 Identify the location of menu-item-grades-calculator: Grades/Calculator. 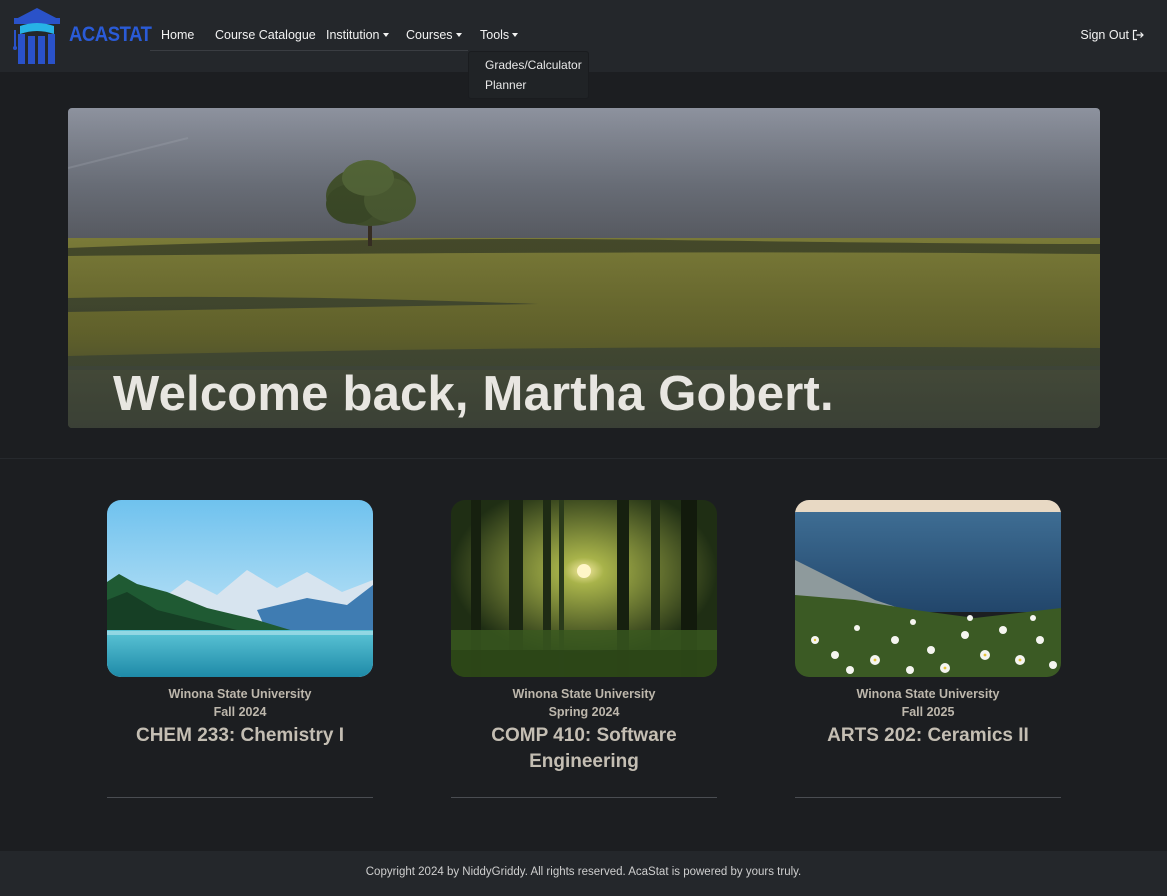
(533, 65).